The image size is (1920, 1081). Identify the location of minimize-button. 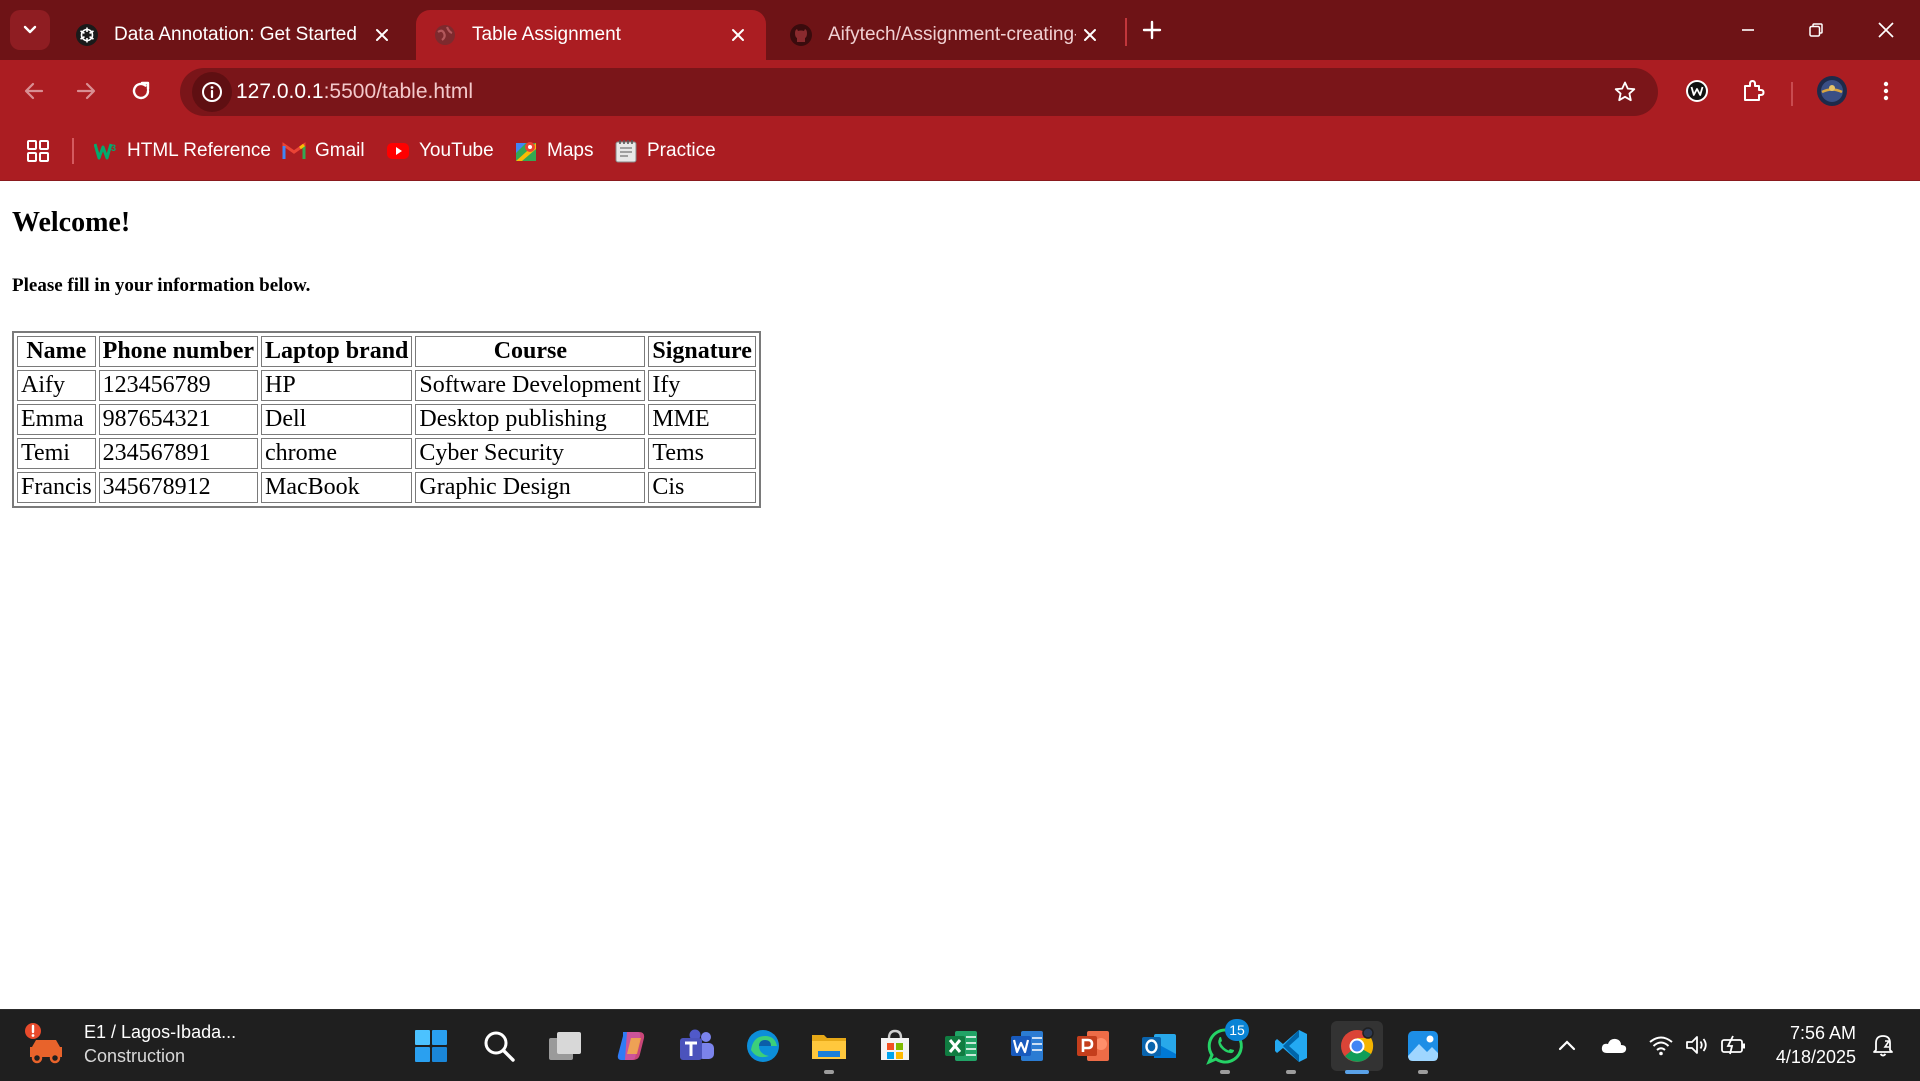
(1748, 30).